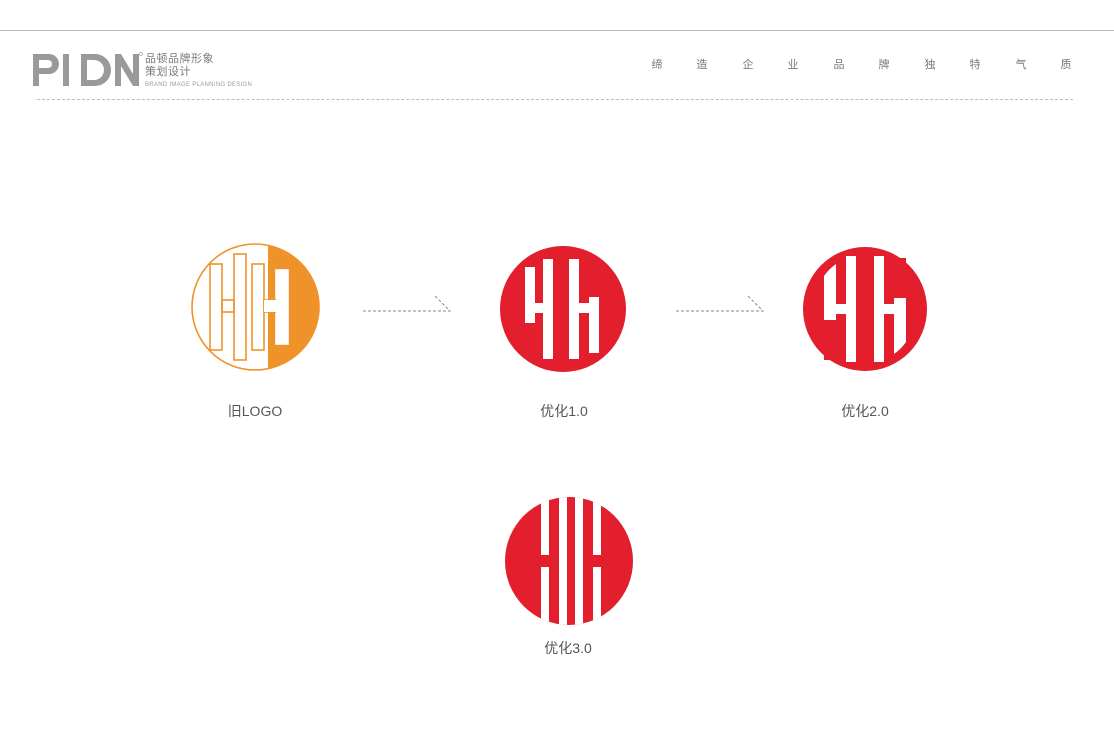  I want to click on slogan-char: 气, so click(1021, 65).